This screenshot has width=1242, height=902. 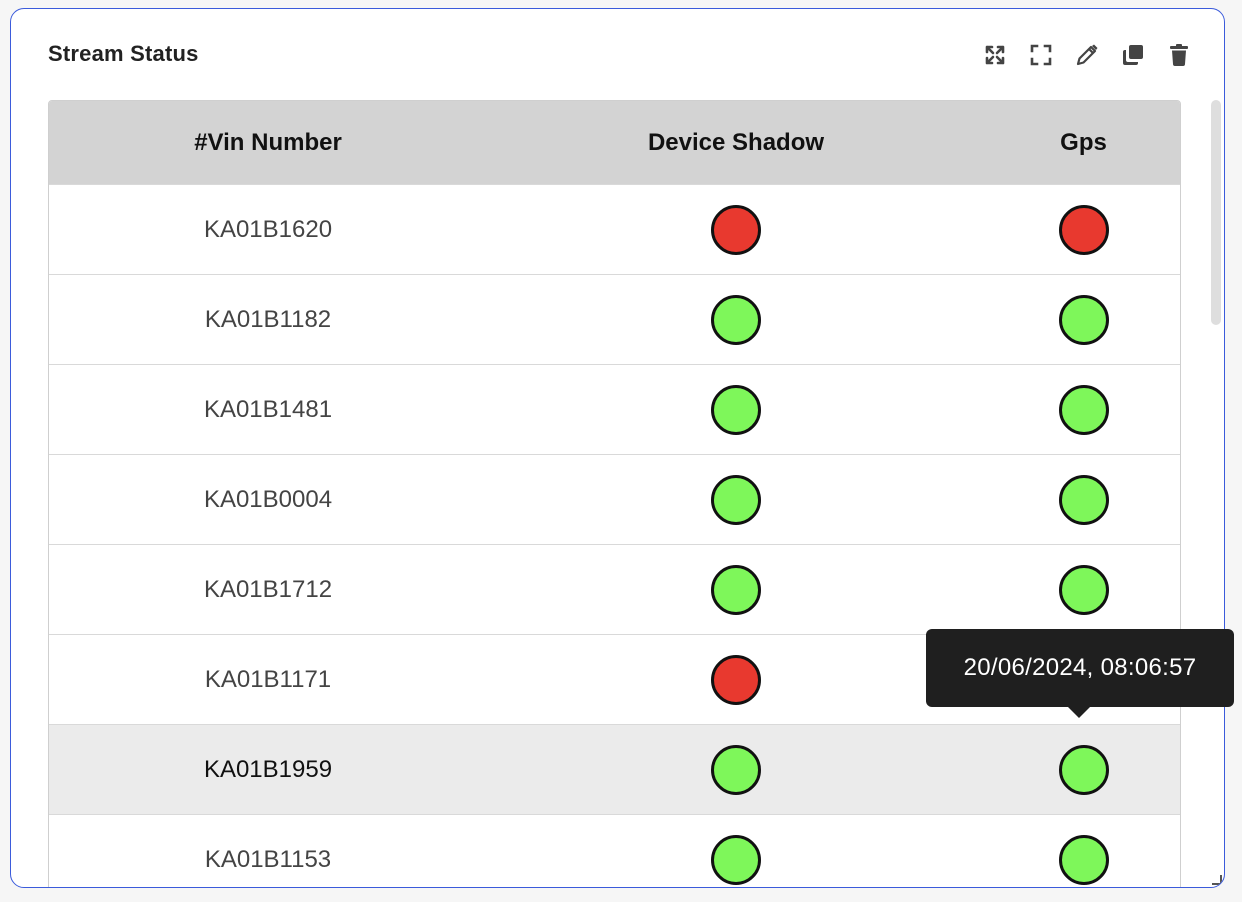 What do you see at coordinates (268, 143) in the screenshot?
I see `column-header-vin-number: #Vin Number` at bounding box center [268, 143].